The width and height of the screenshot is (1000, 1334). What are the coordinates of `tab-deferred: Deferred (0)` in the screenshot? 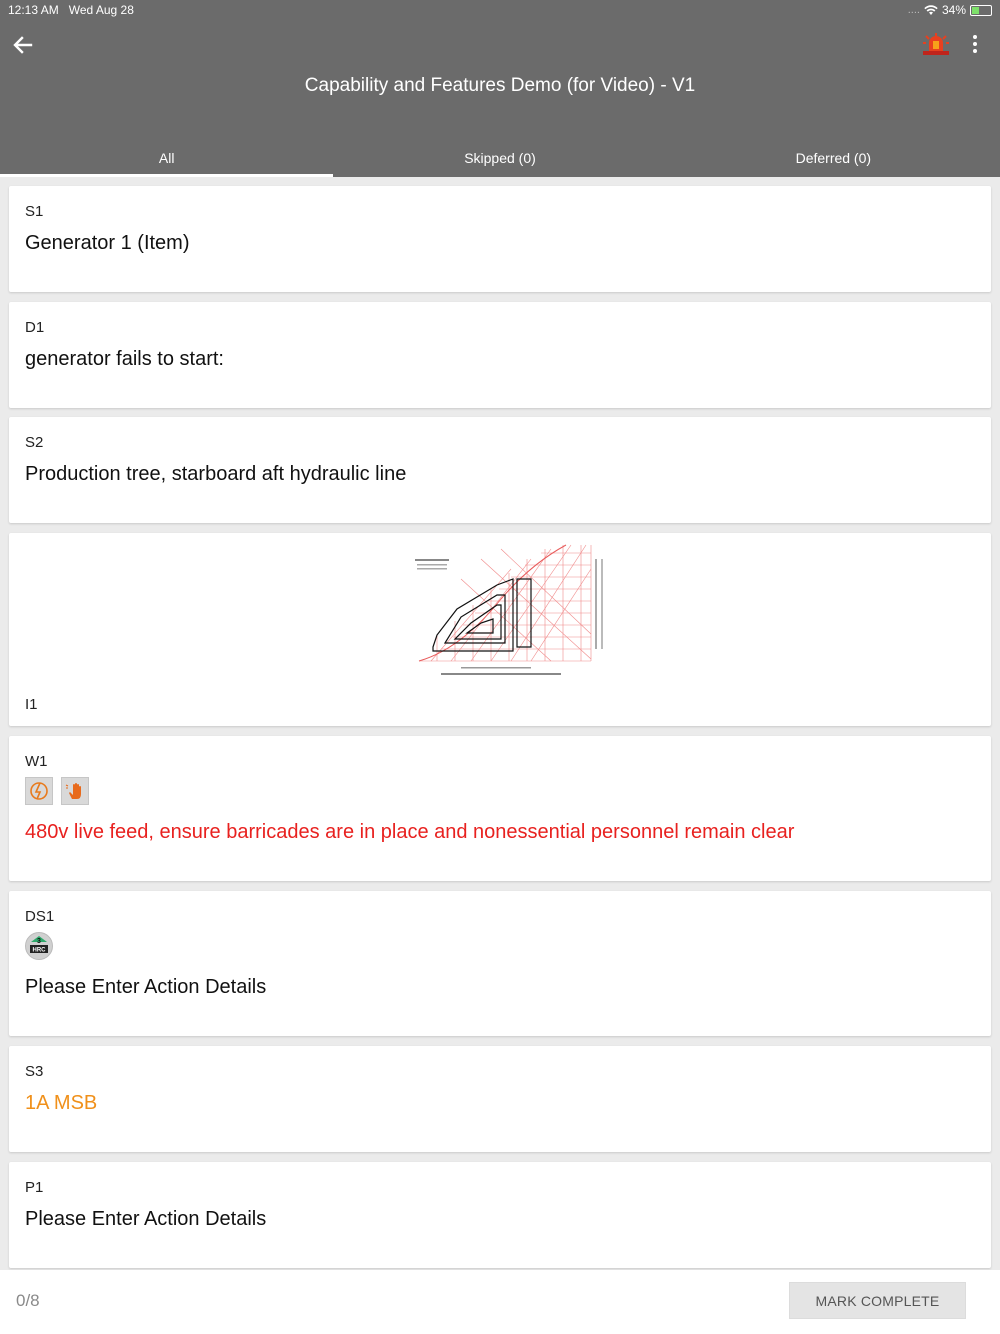 It's located at (833, 158).